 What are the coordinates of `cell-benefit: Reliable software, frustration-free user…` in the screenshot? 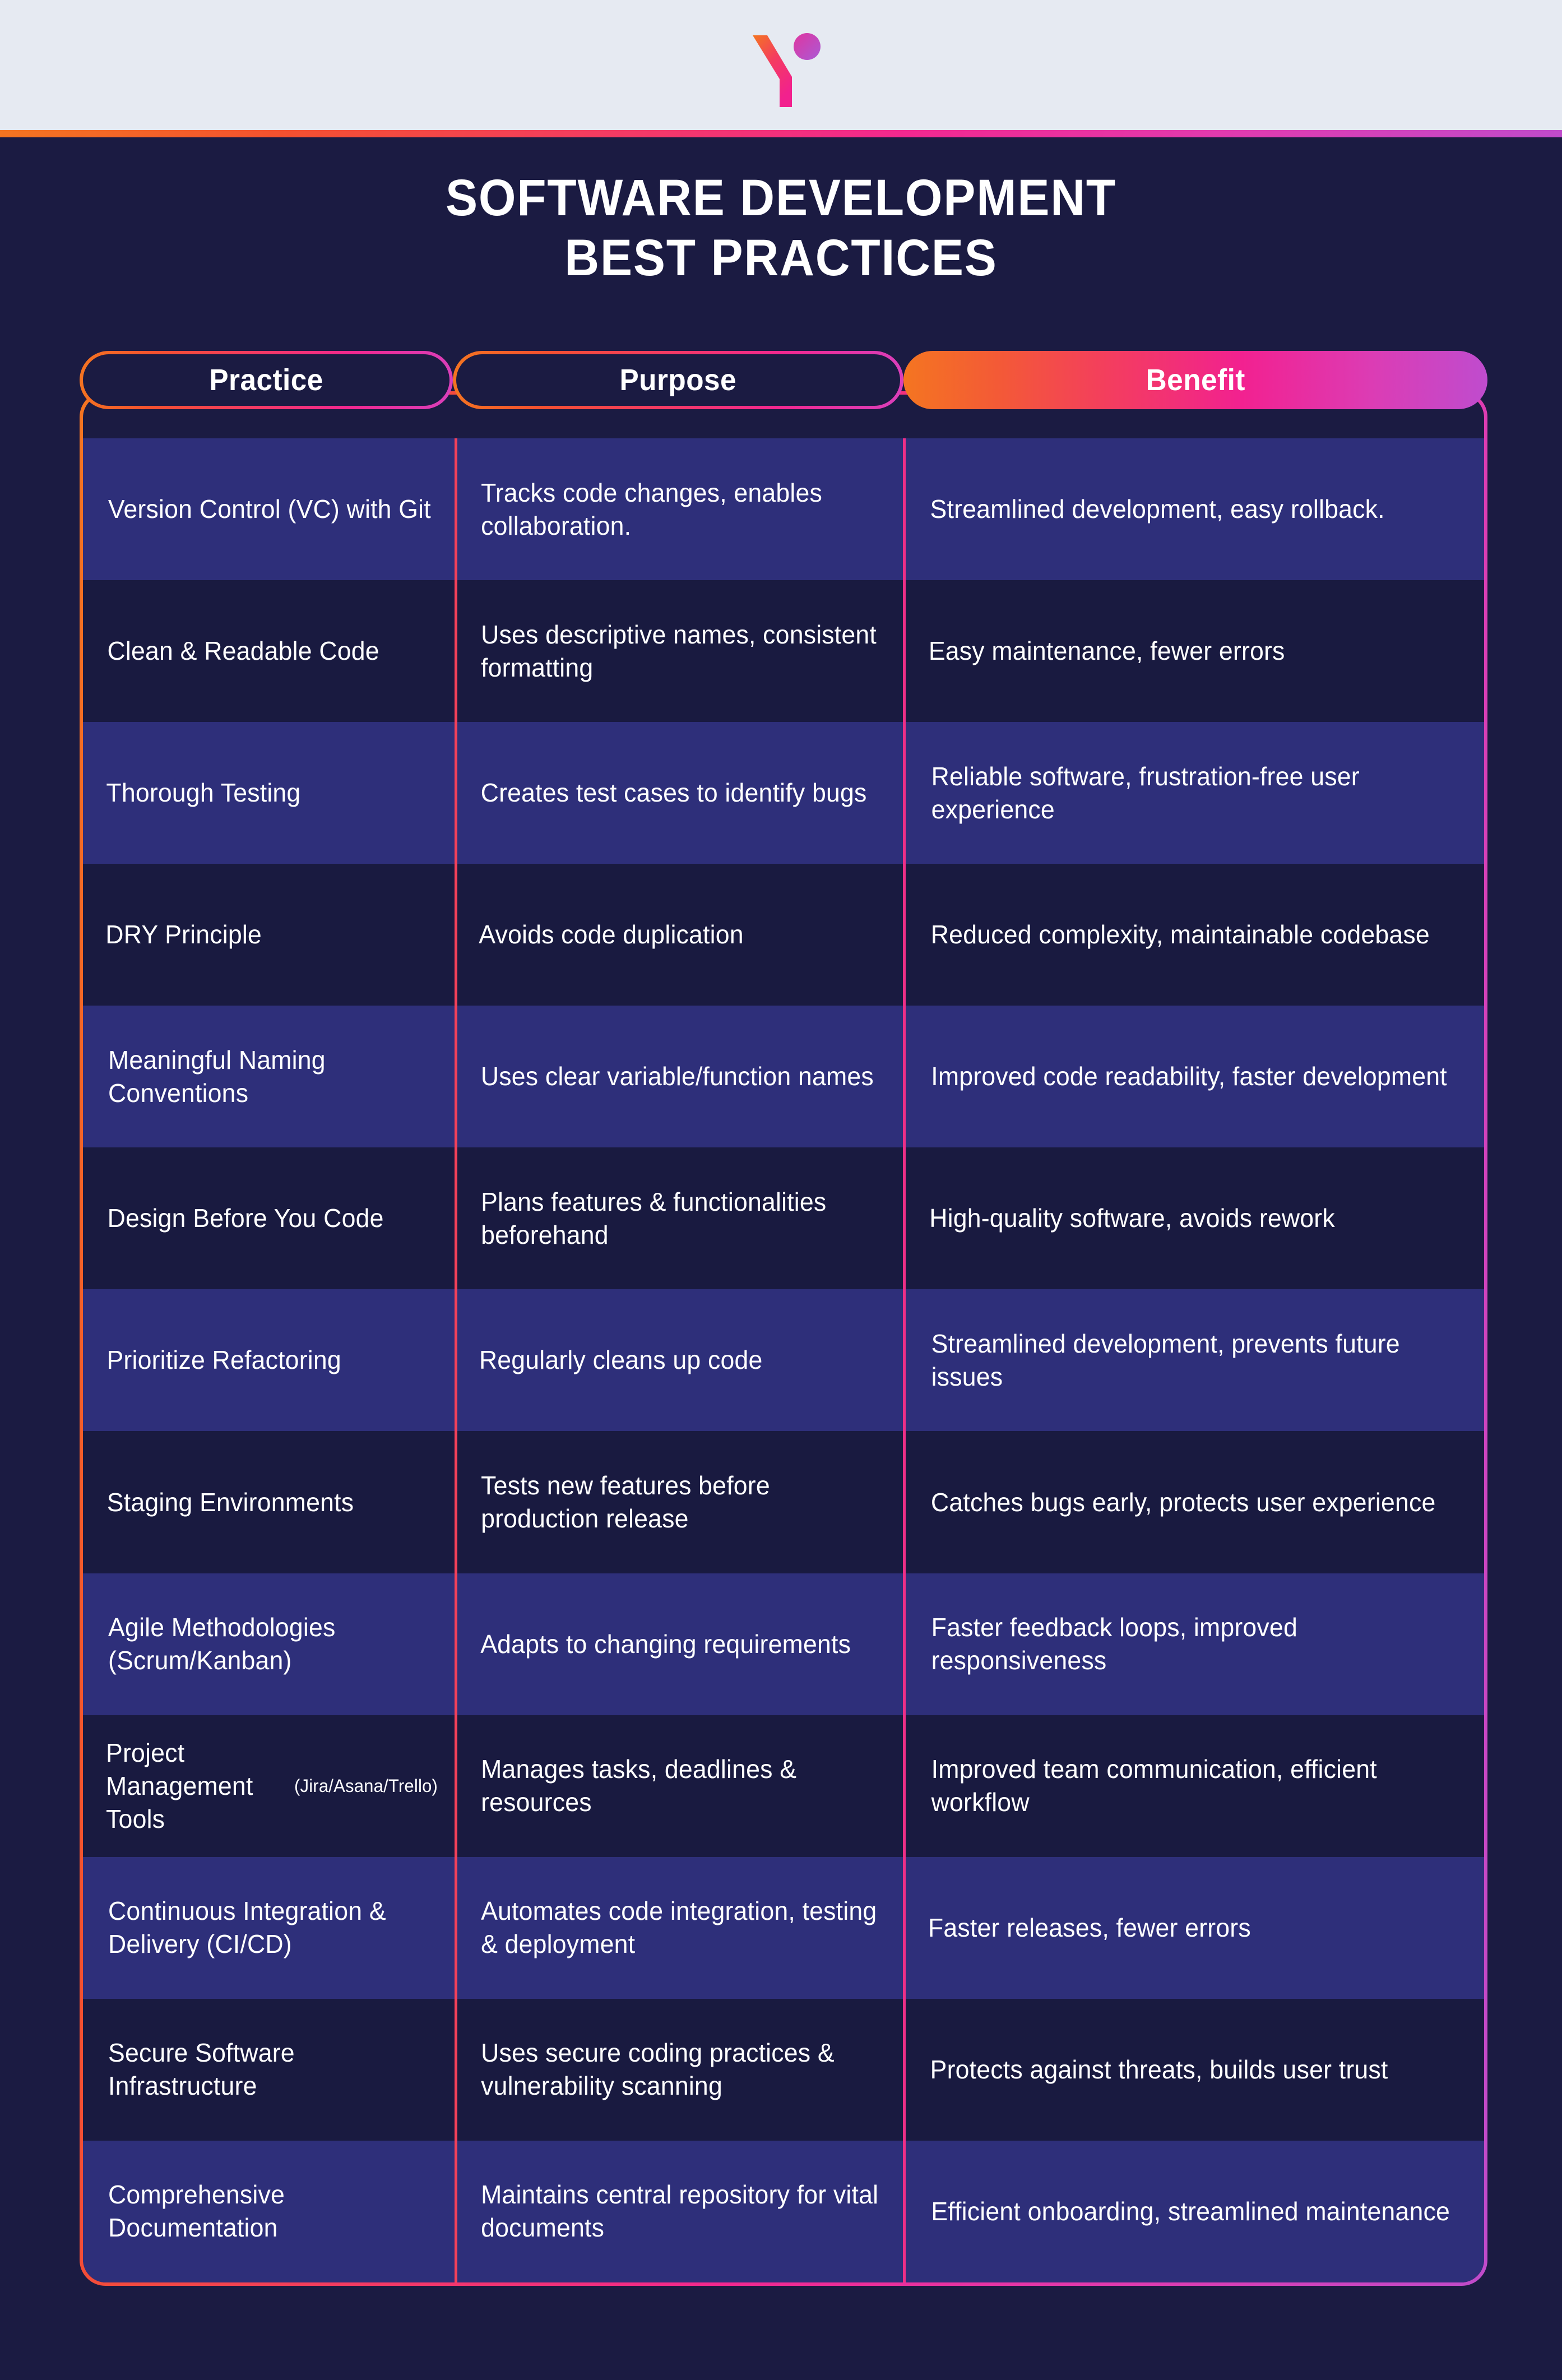 It's located at (1193, 793).